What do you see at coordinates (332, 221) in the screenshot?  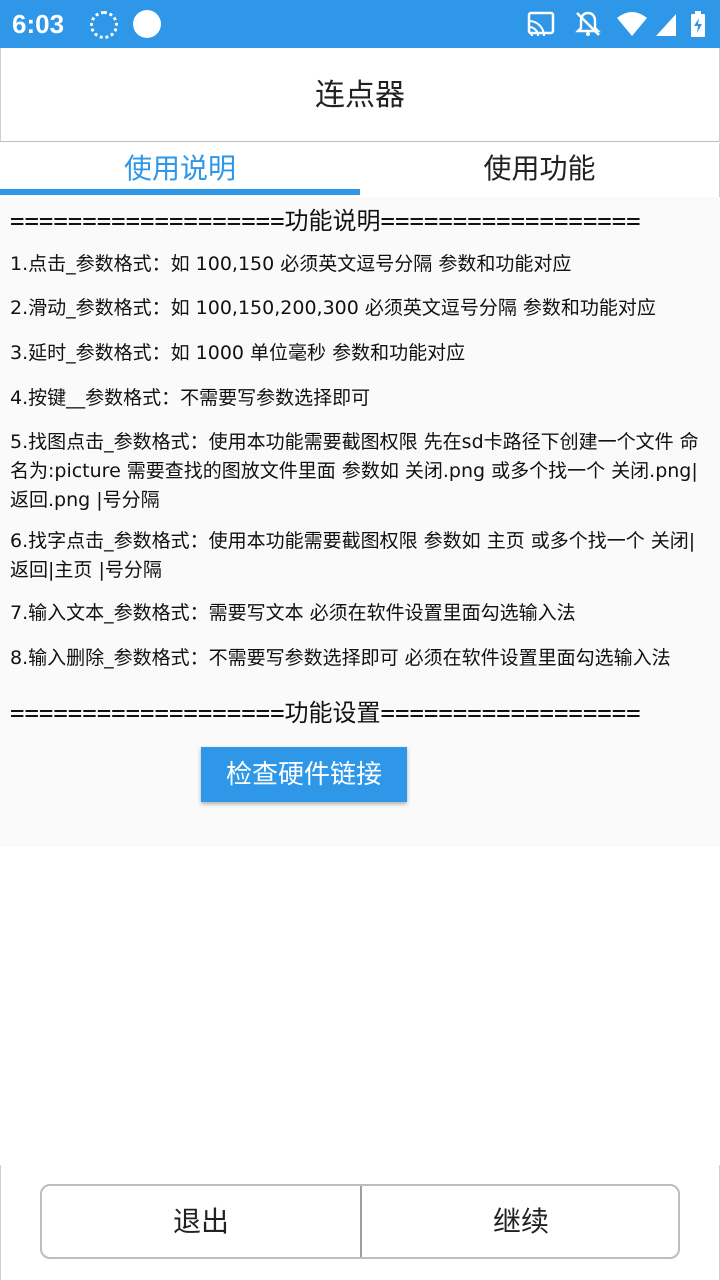 I see `section-title-functions: 功能说明` at bounding box center [332, 221].